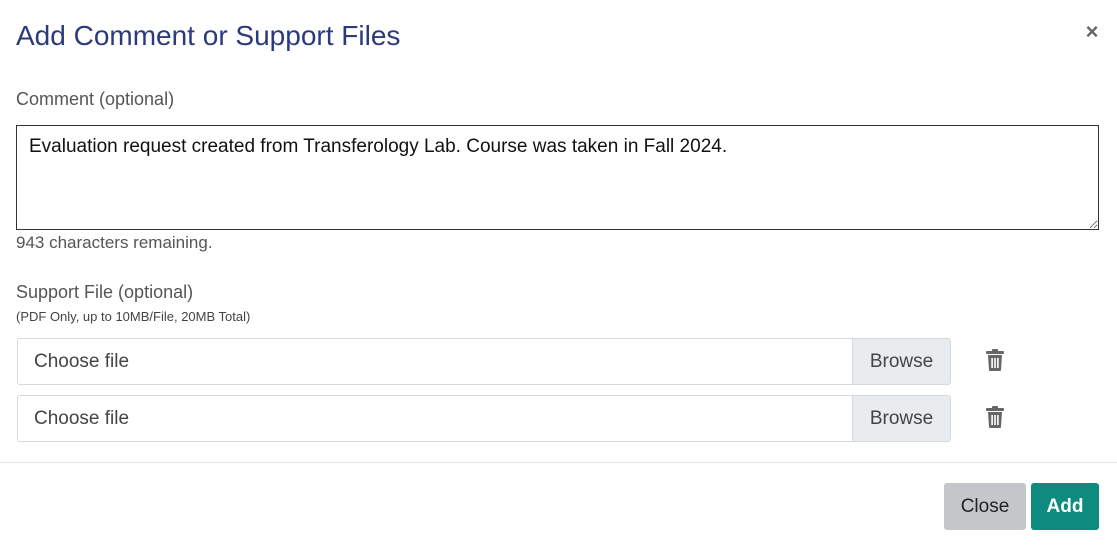  What do you see at coordinates (95, 99) in the screenshot?
I see `comment-label: Comment (optional)` at bounding box center [95, 99].